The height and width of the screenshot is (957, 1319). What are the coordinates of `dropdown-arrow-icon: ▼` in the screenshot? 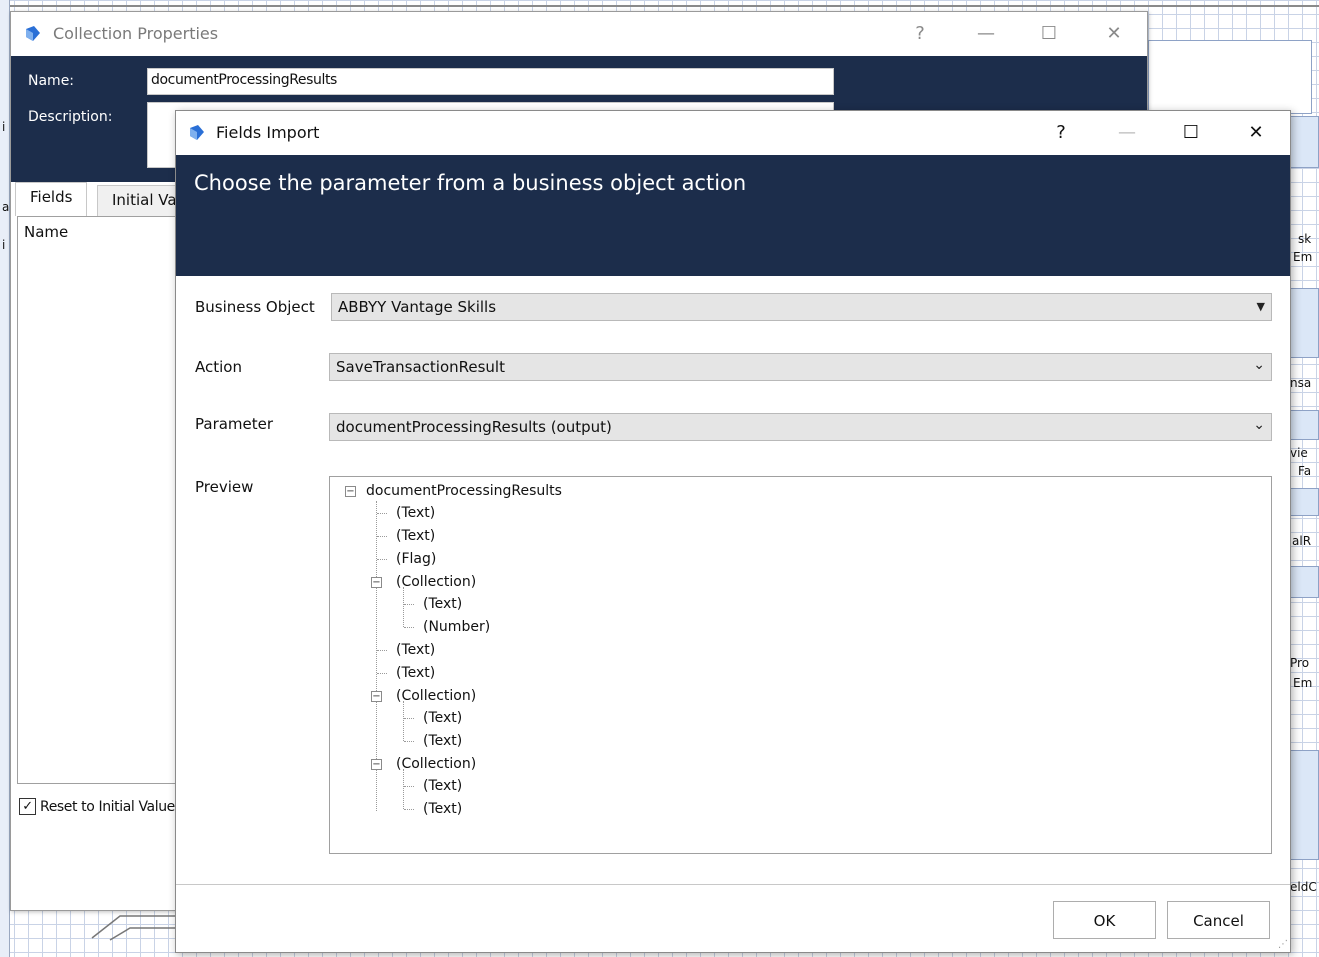 It's located at (1261, 306).